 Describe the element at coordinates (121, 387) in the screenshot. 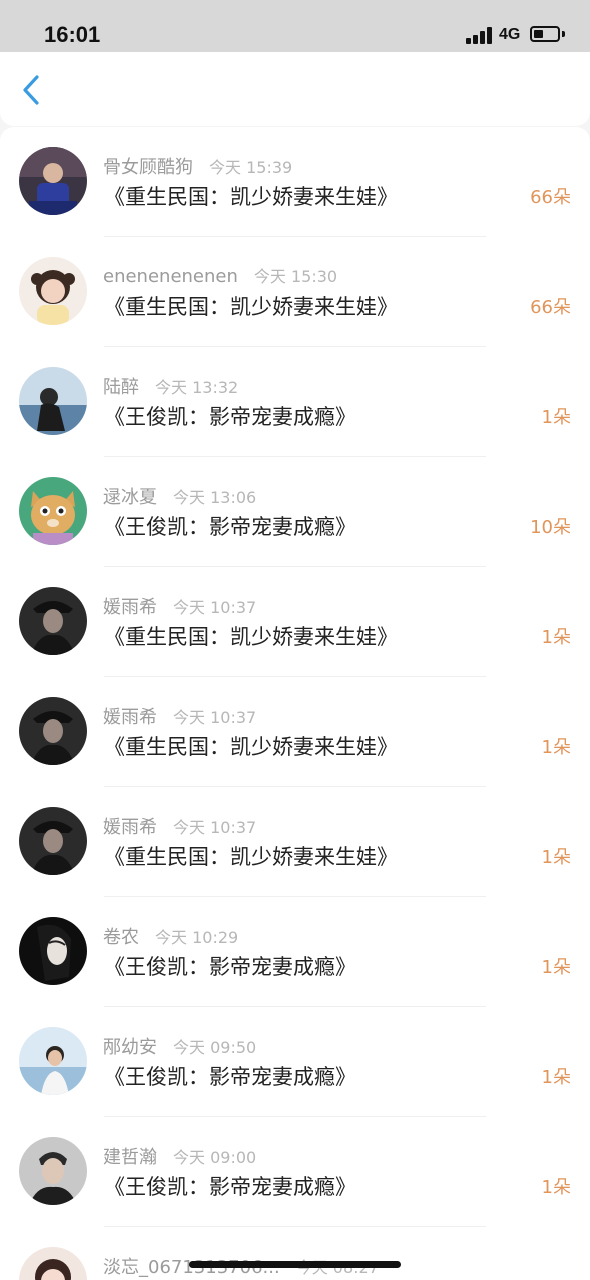

I see `user-name-text: 陆醉` at that location.